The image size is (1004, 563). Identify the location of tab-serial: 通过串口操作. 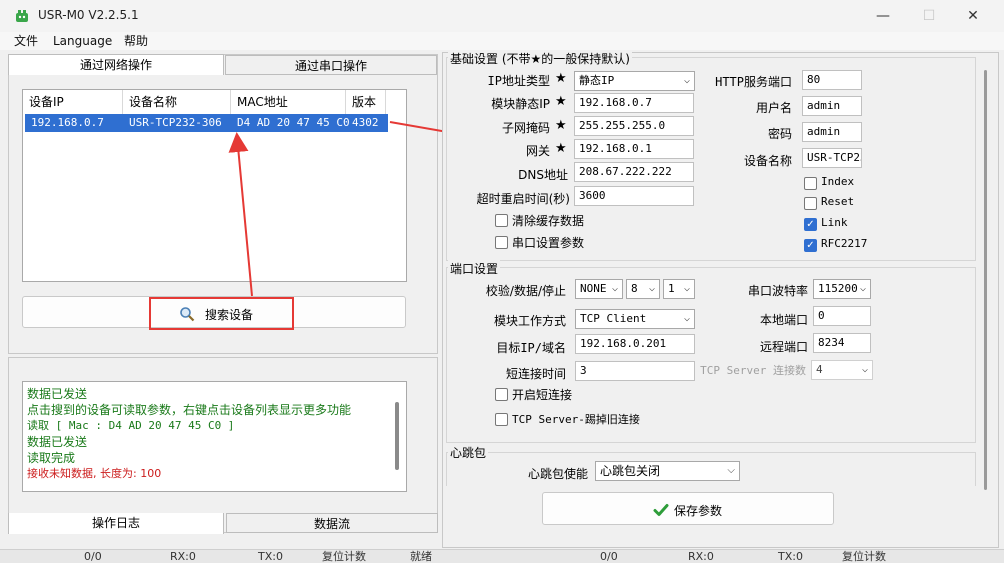
(331, 65).